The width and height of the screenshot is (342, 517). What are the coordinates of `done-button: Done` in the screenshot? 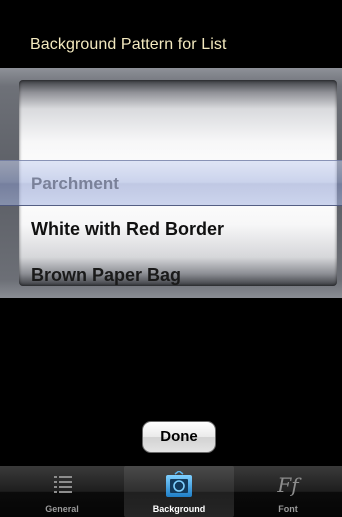 It's located at (179, 437).